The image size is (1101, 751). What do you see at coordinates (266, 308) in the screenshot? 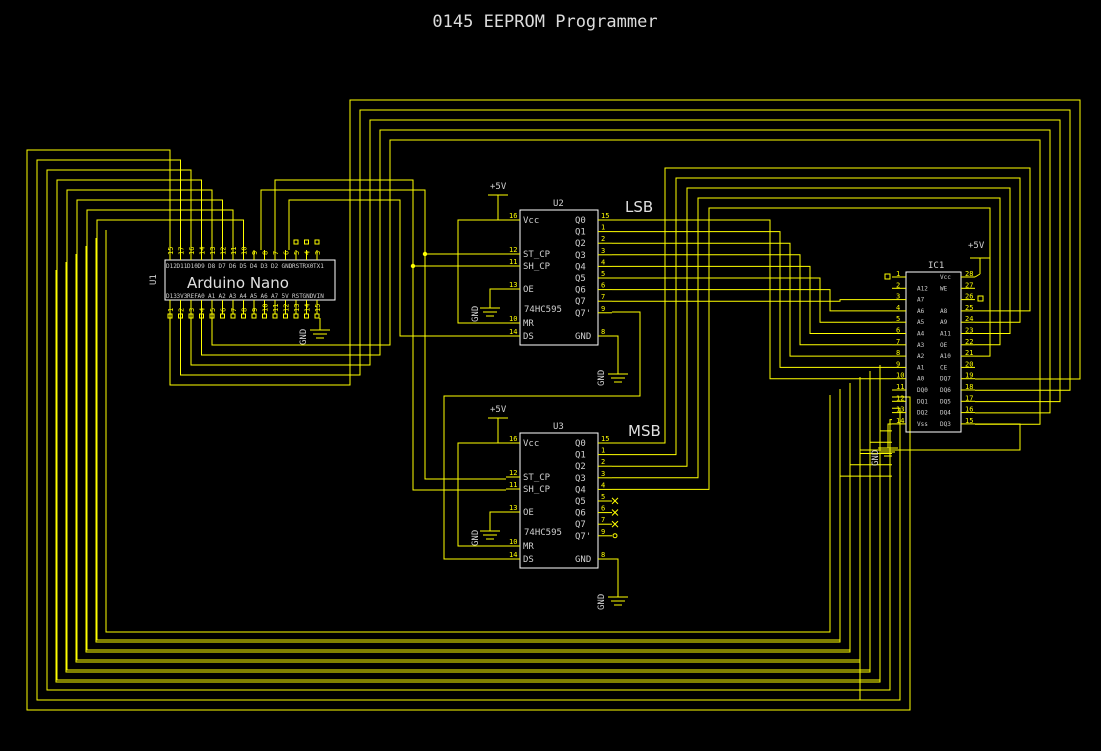
I see `arduino-bottom-pin-number: 10` at bounding box center [266, 308].